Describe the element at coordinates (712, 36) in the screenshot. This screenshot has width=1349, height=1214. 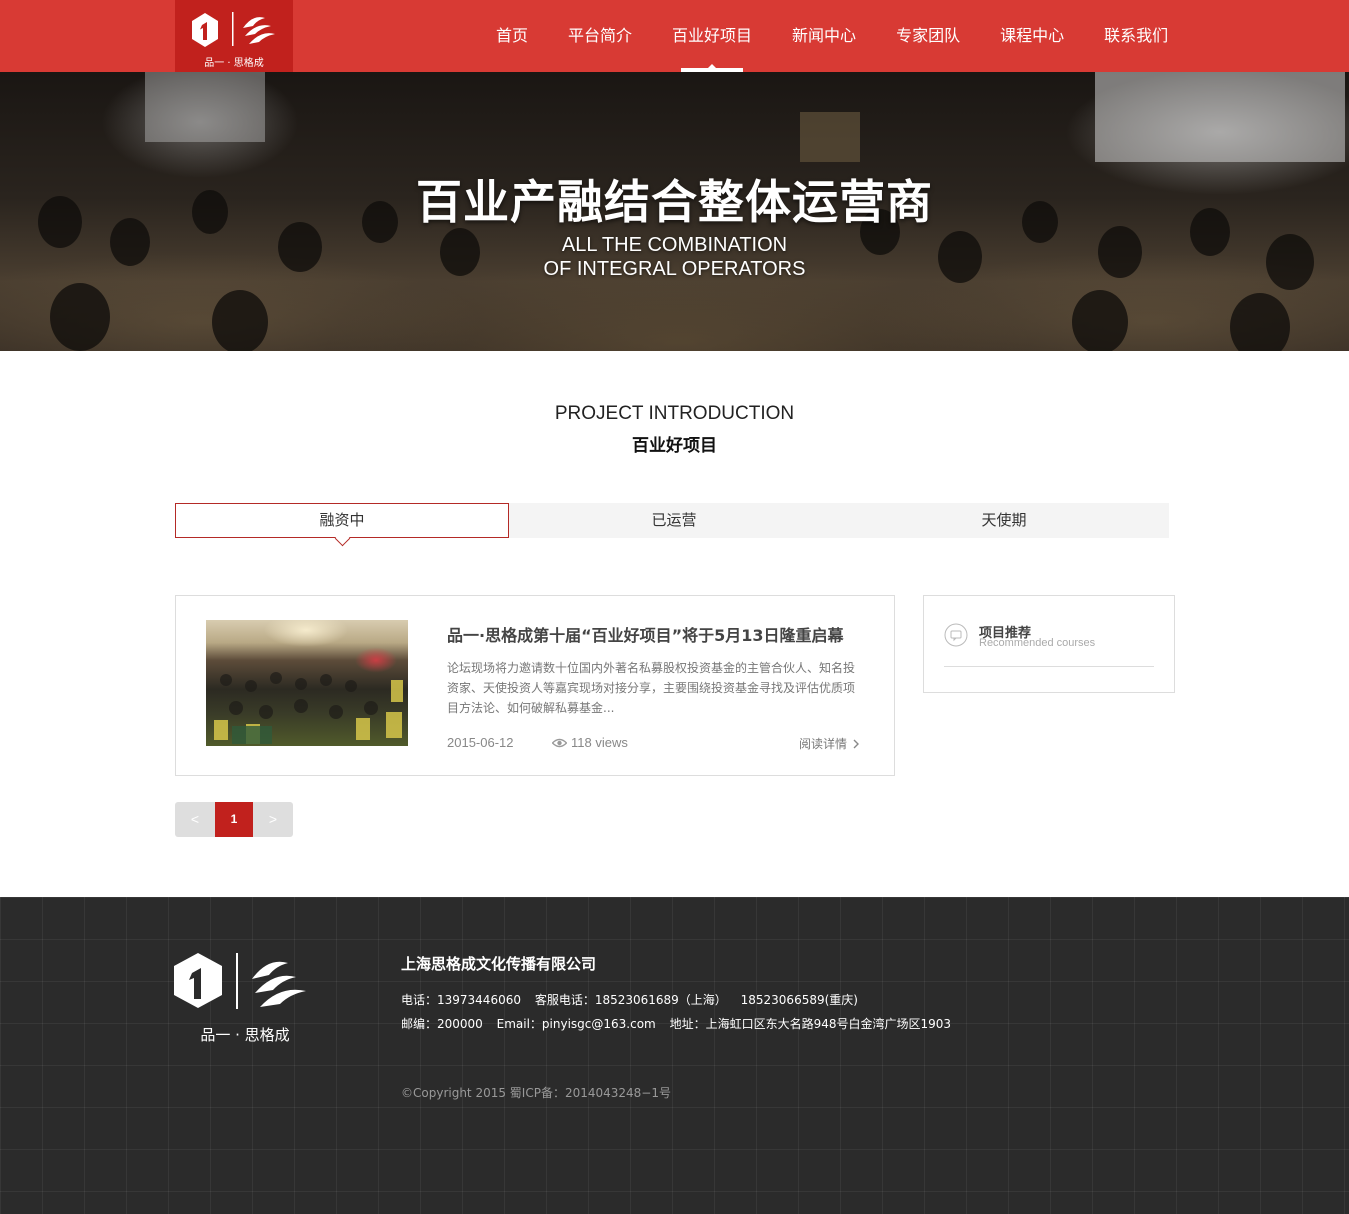
I see `nav-projects: 百业好项目` at that location.